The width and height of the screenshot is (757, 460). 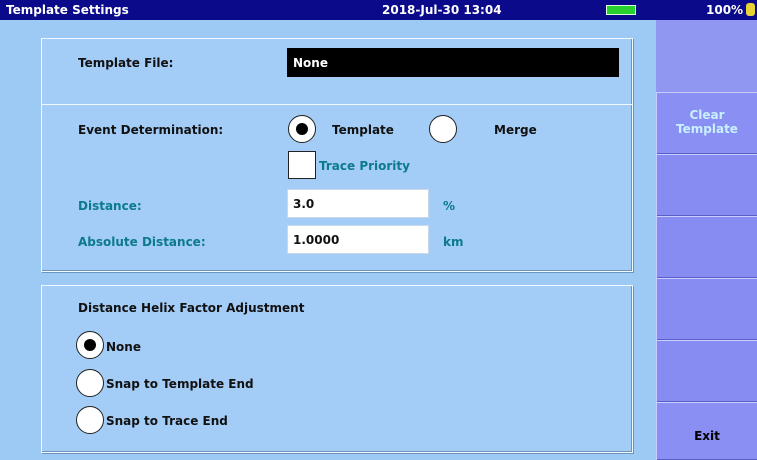 I want to click on clear-template-button: Clear Template, so click(x=706, y=123).